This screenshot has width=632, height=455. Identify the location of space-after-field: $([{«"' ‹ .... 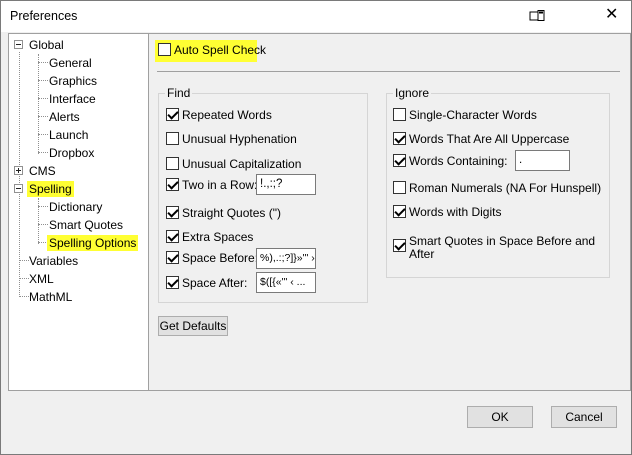
(286, 282).